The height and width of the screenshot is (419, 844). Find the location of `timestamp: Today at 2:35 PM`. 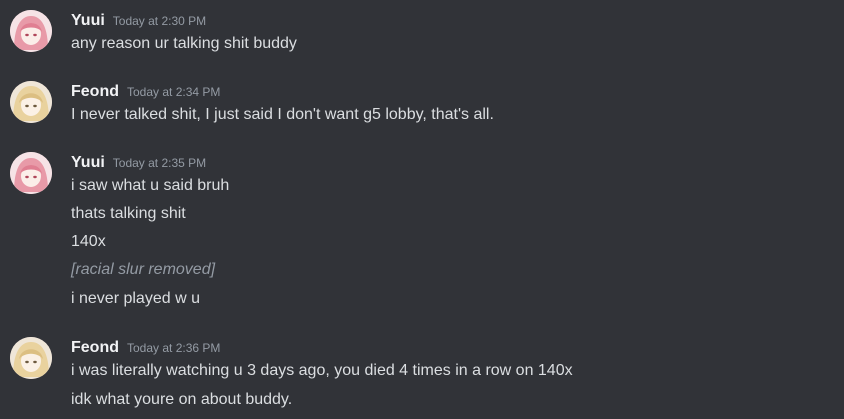

timestamp: Today at 2:35 PM is located at coordinates (159, 163).